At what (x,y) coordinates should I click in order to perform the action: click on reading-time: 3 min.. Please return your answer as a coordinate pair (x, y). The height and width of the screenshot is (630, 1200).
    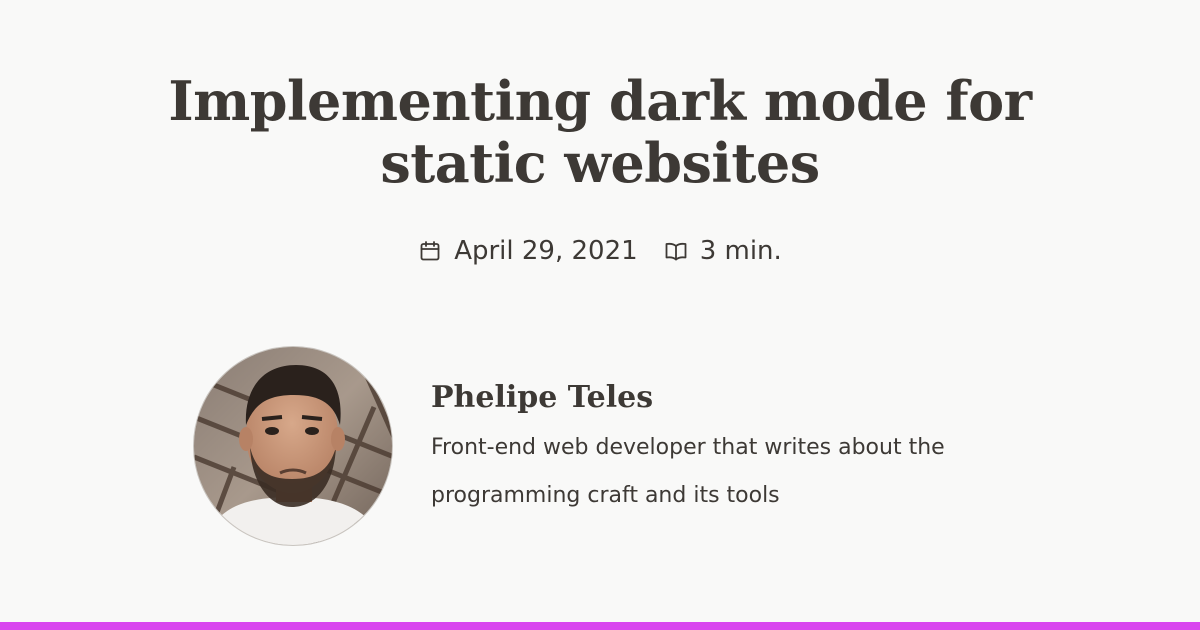
    Looking at the image, I should click on (740, 251).